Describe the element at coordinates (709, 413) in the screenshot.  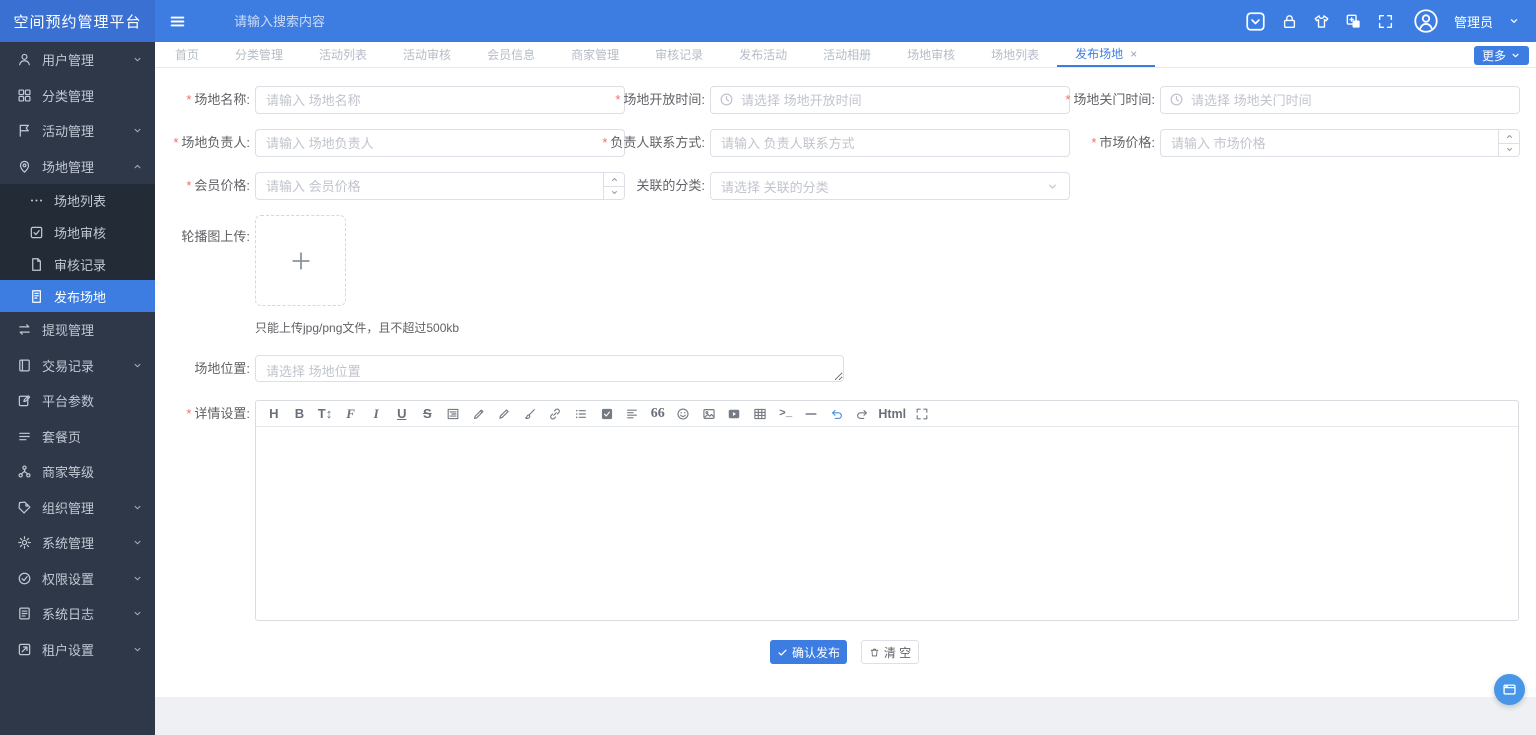
I see `image-tool` at that location.